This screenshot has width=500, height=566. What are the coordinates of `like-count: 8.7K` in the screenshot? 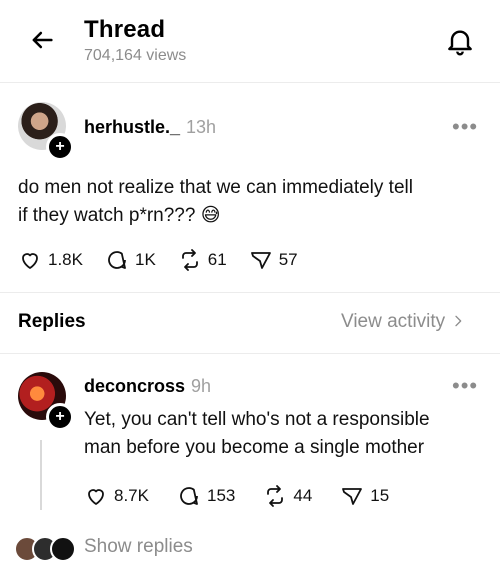 It's located at (131, 495).